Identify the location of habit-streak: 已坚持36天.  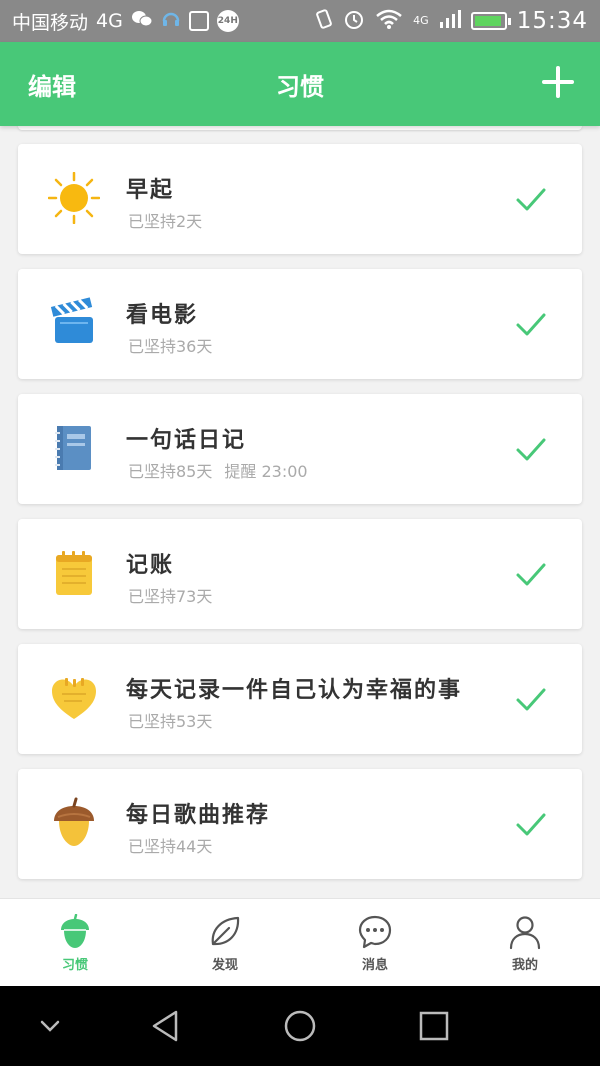
(170, 346).